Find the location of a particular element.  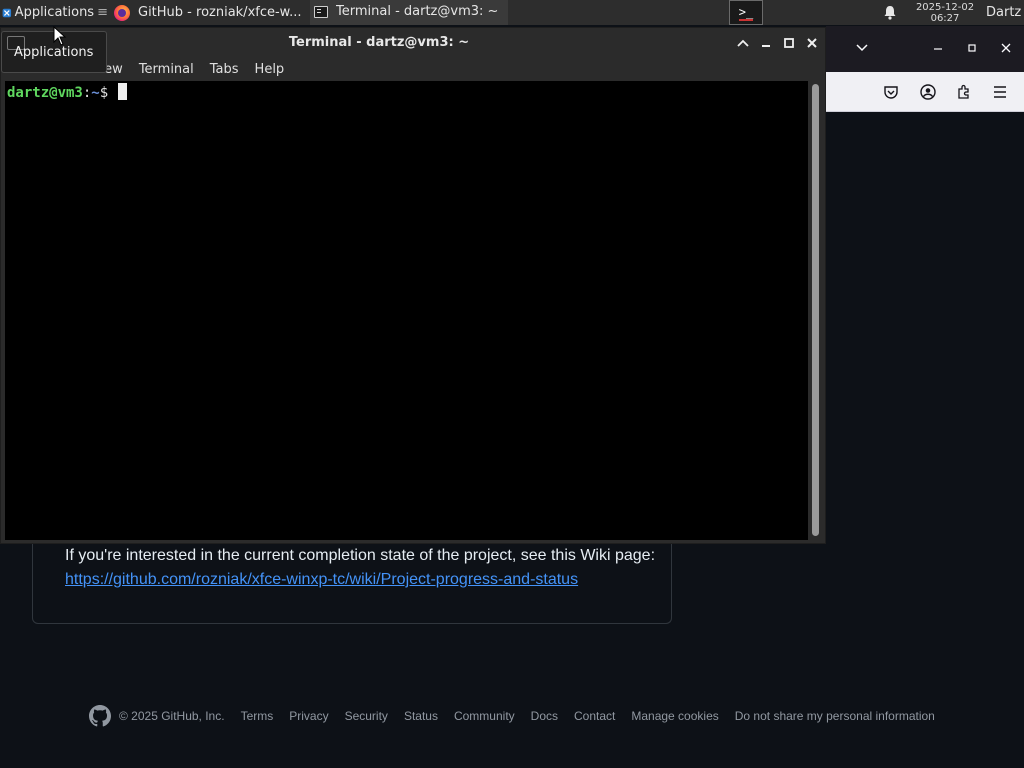

browser-toolbar is located at coordinates (925, 92).